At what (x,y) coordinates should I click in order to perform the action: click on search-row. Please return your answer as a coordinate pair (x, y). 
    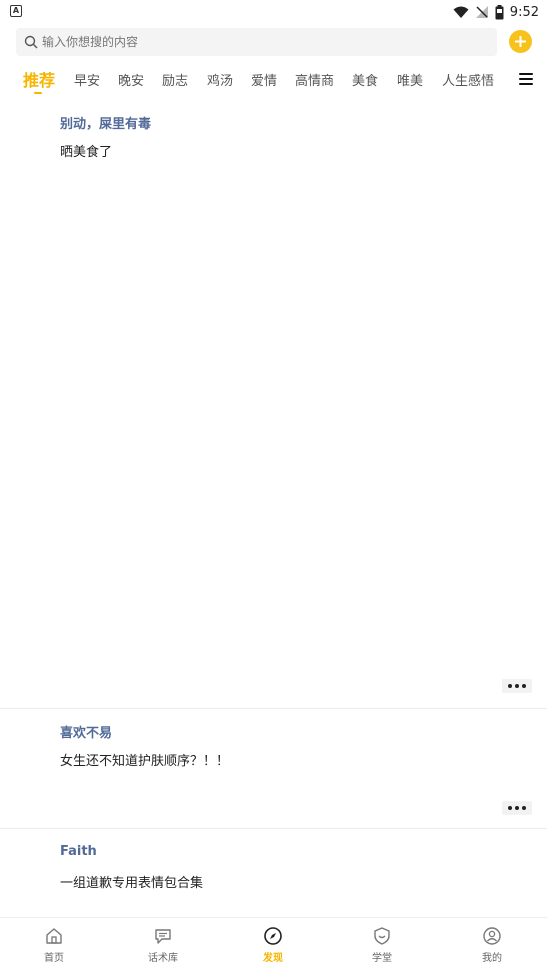
    Looking at the image, I should click on (273, 43).